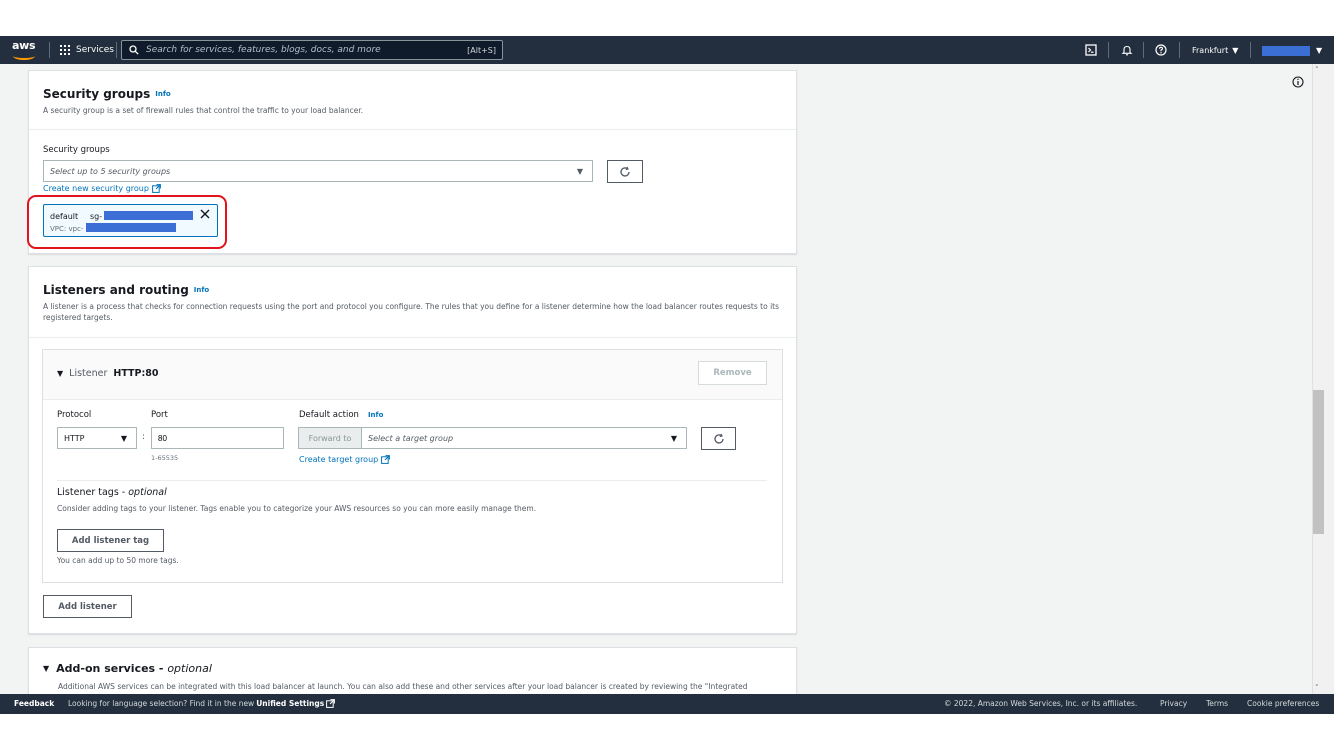 The image size is (1334, 750). I want to click on bell-icon, so click(1127, 50).